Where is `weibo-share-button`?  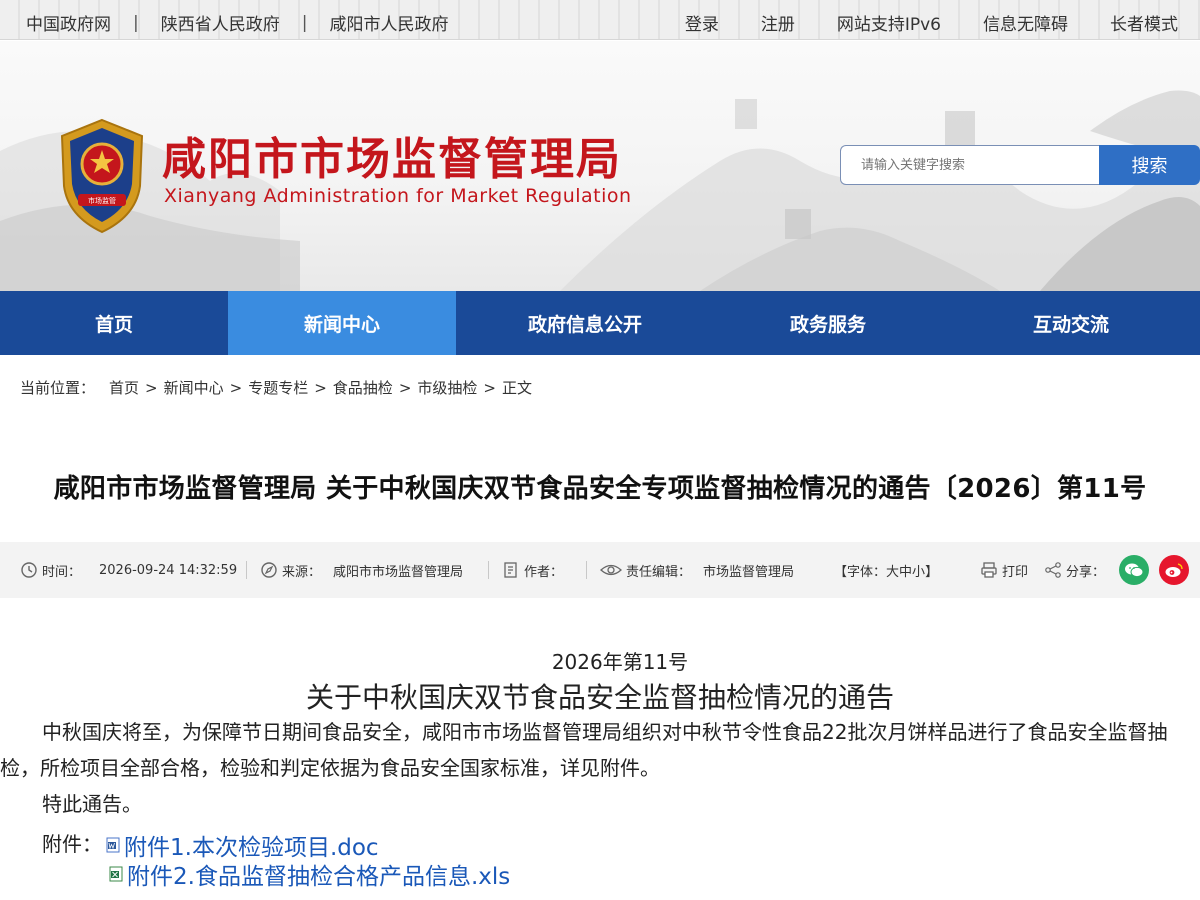
weibo-share-button is located at coordinates (1174, 570).